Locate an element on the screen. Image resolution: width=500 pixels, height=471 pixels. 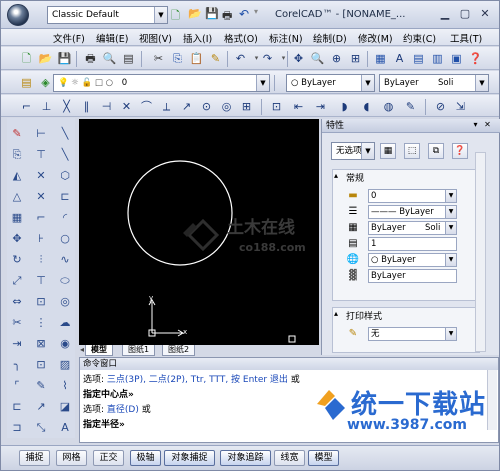
dim-continue-icon: ⊤ is located at coordinates (41, 280).